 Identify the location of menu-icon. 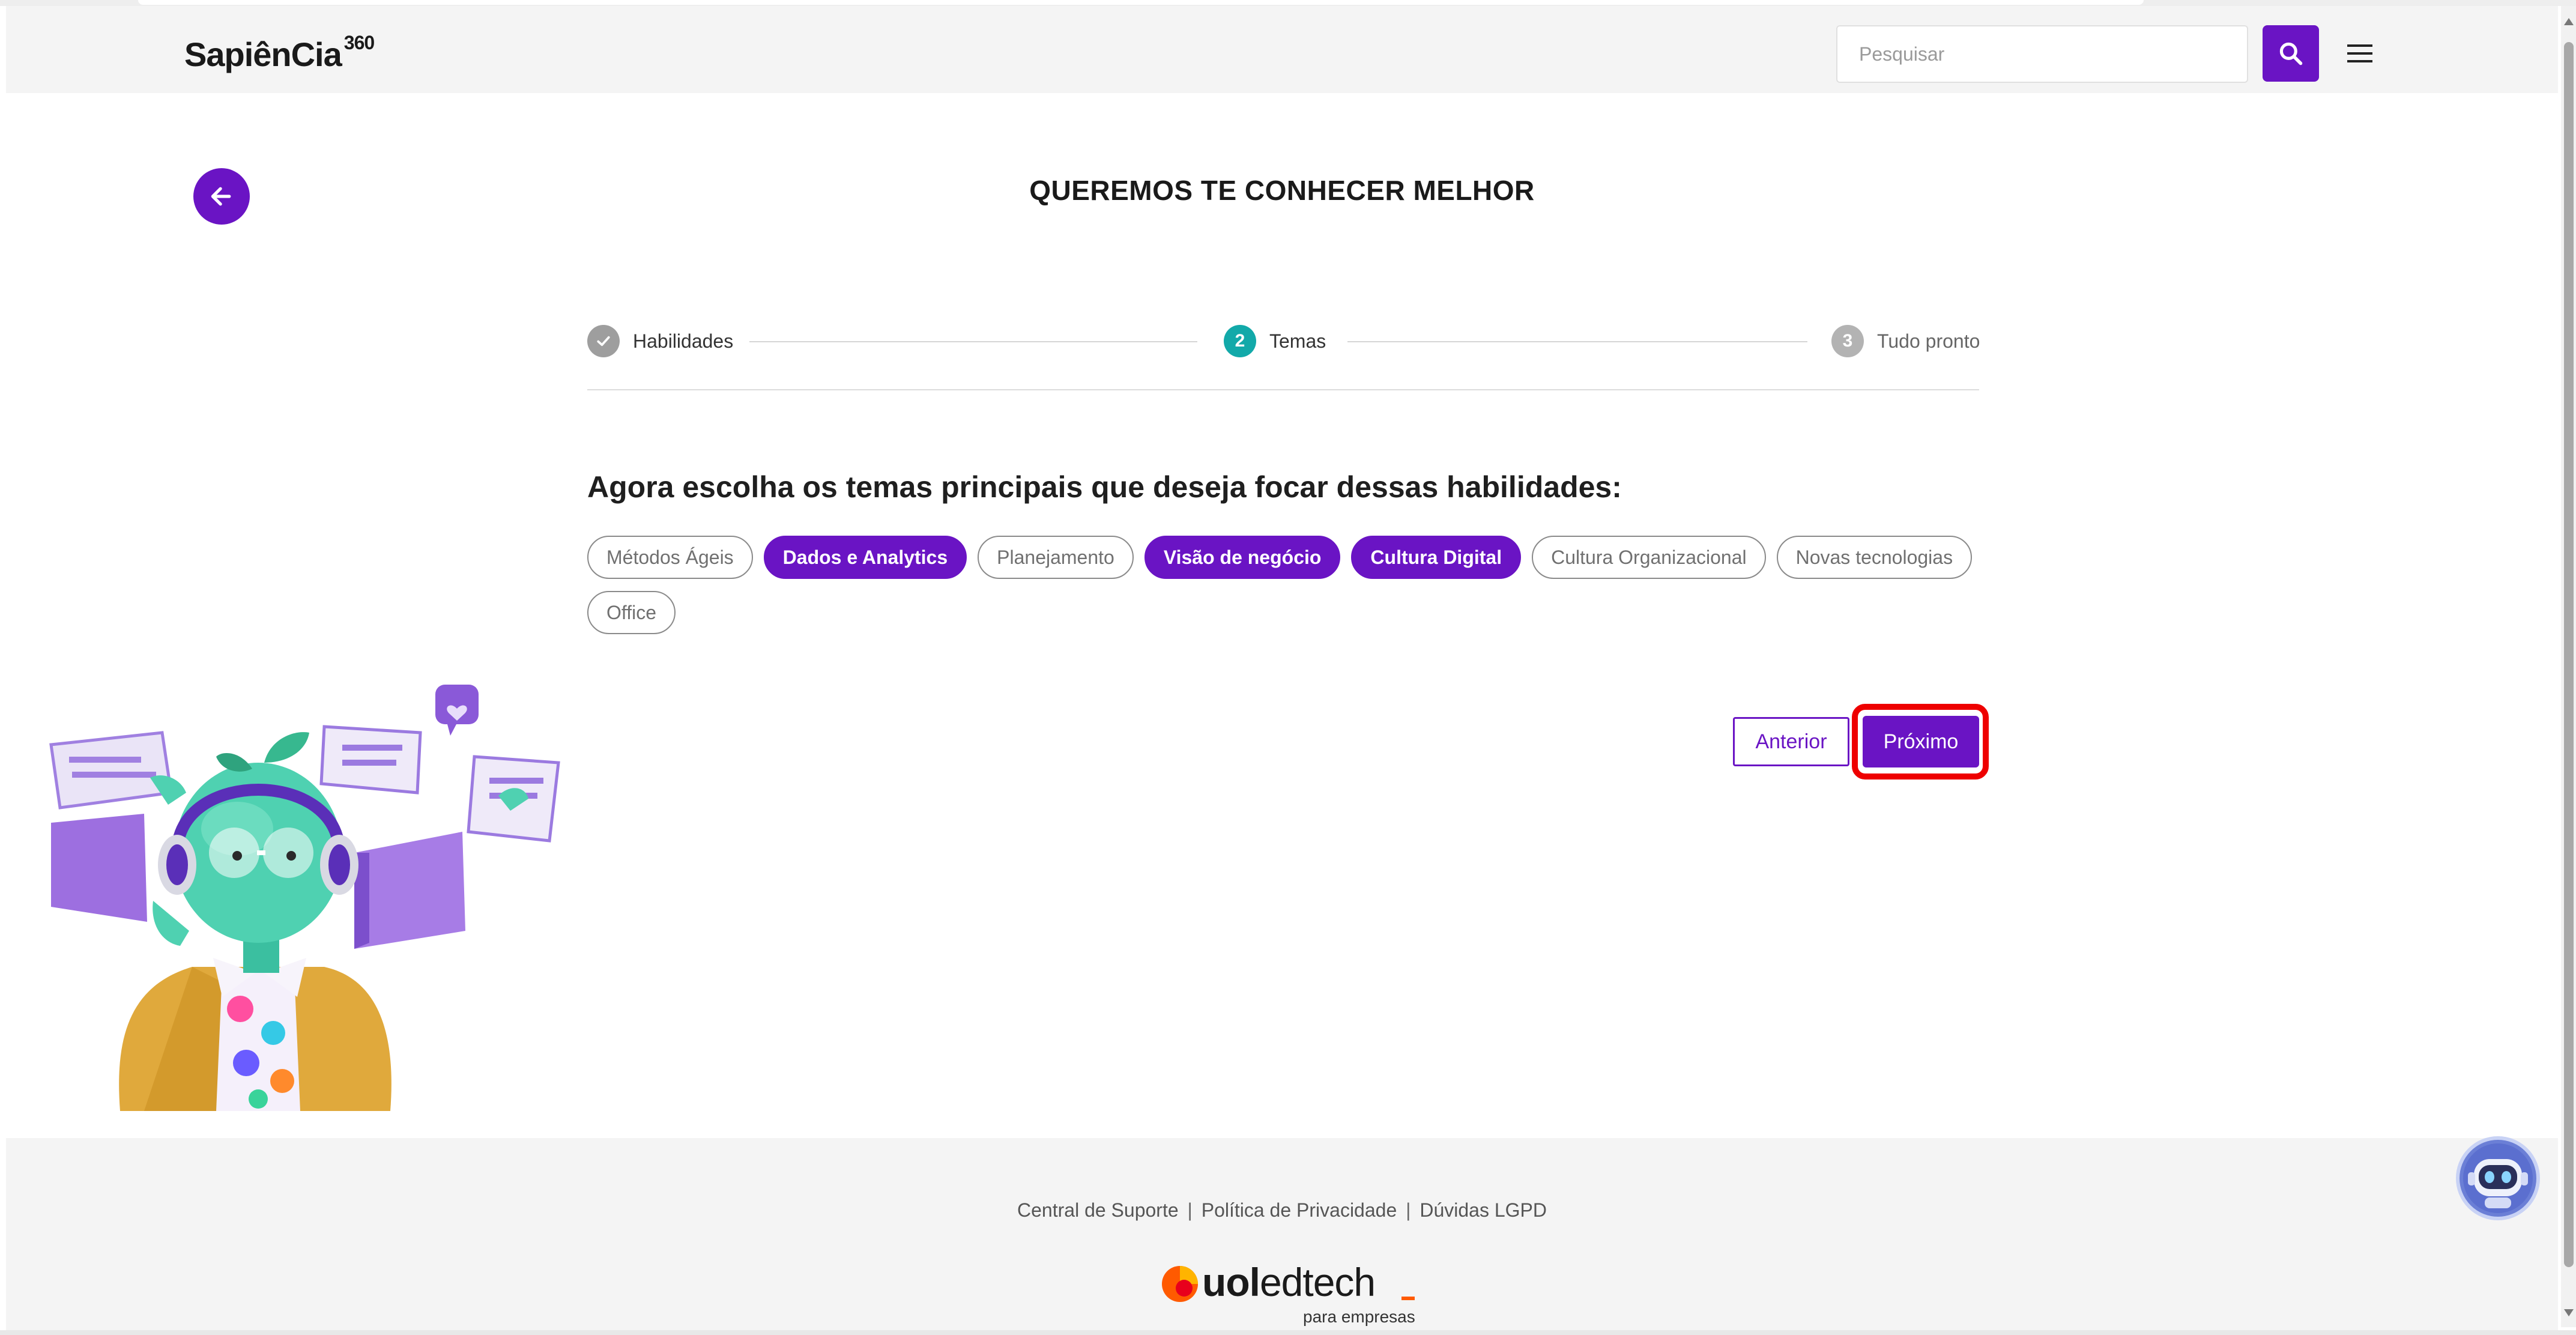
(2359, 53).